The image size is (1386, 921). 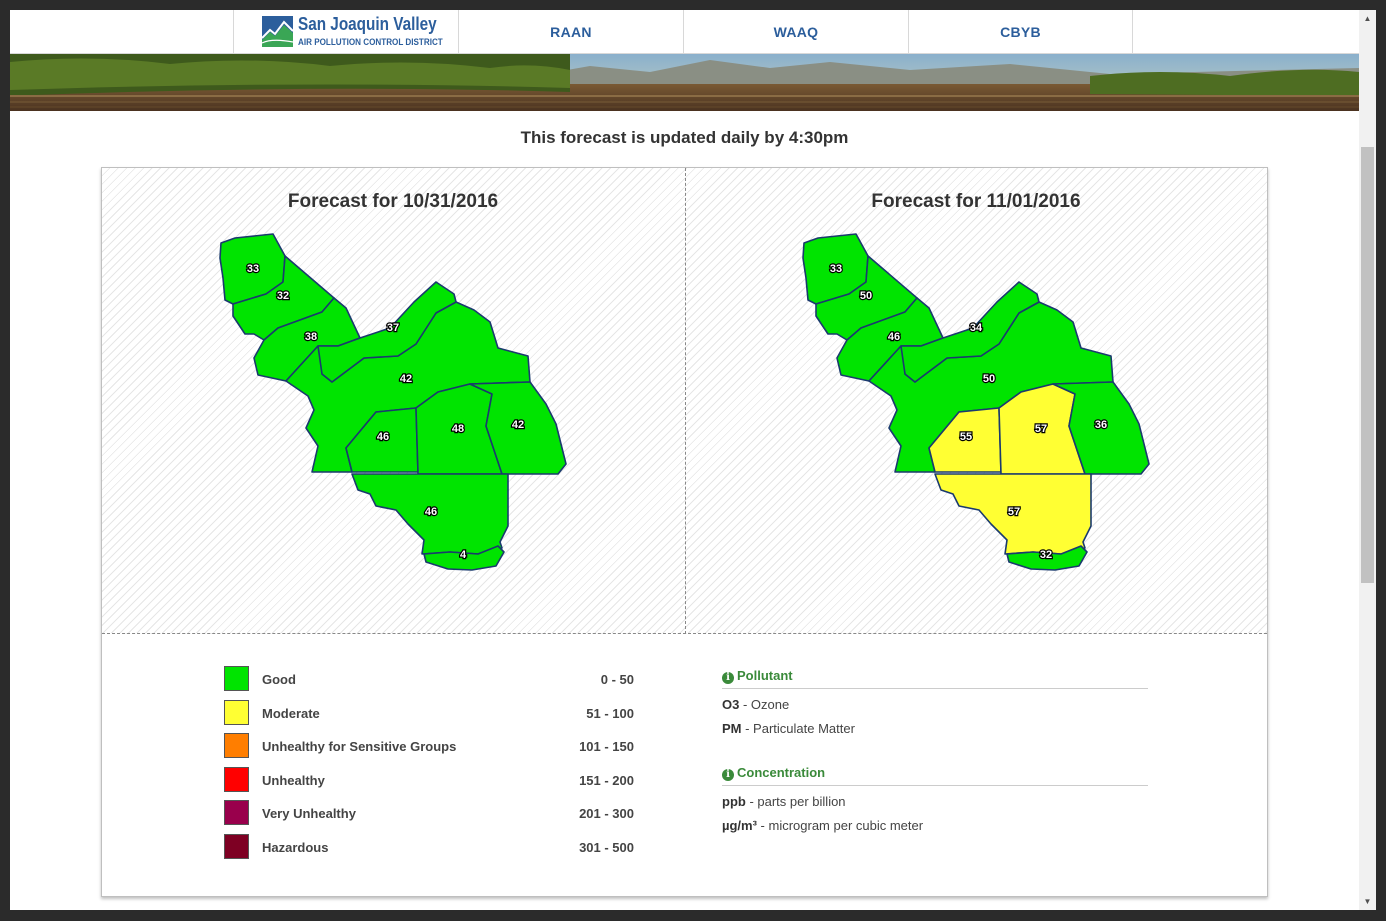 I want to click on legend-label: Moderate, so click(x=291, y=713).